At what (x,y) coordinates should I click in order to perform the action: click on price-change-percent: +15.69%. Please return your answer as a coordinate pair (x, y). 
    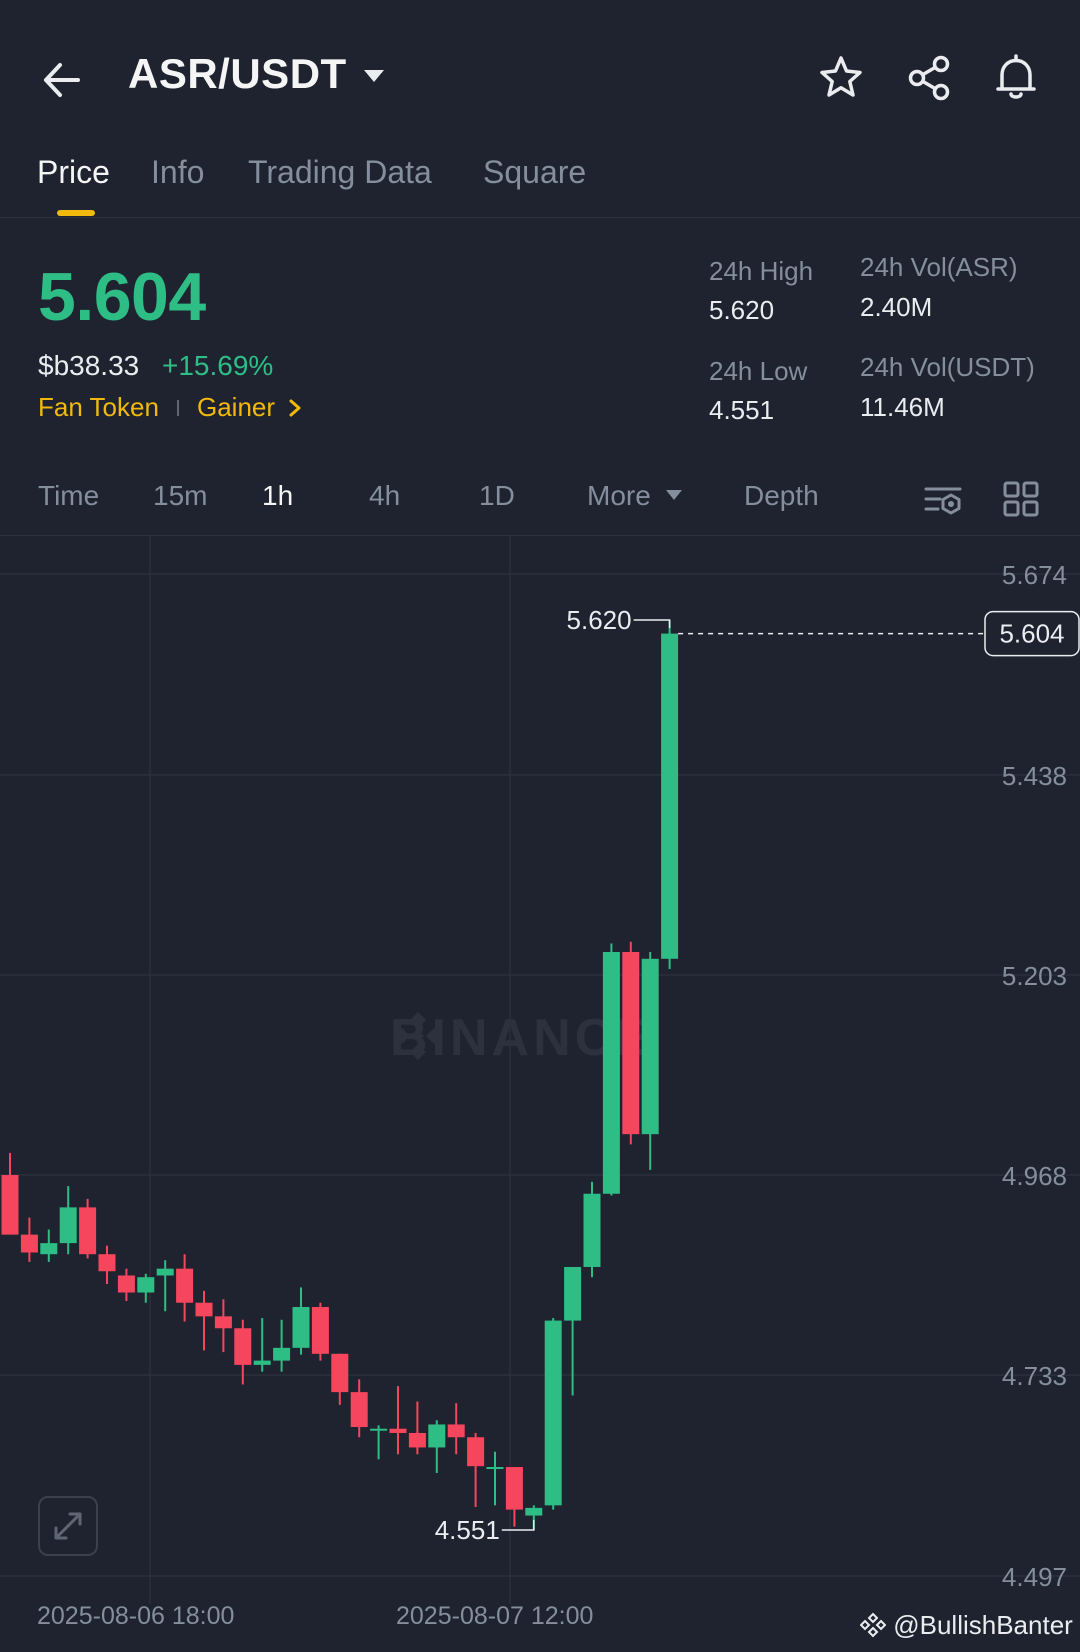
    Looking at the image, I should click on (218, 365).